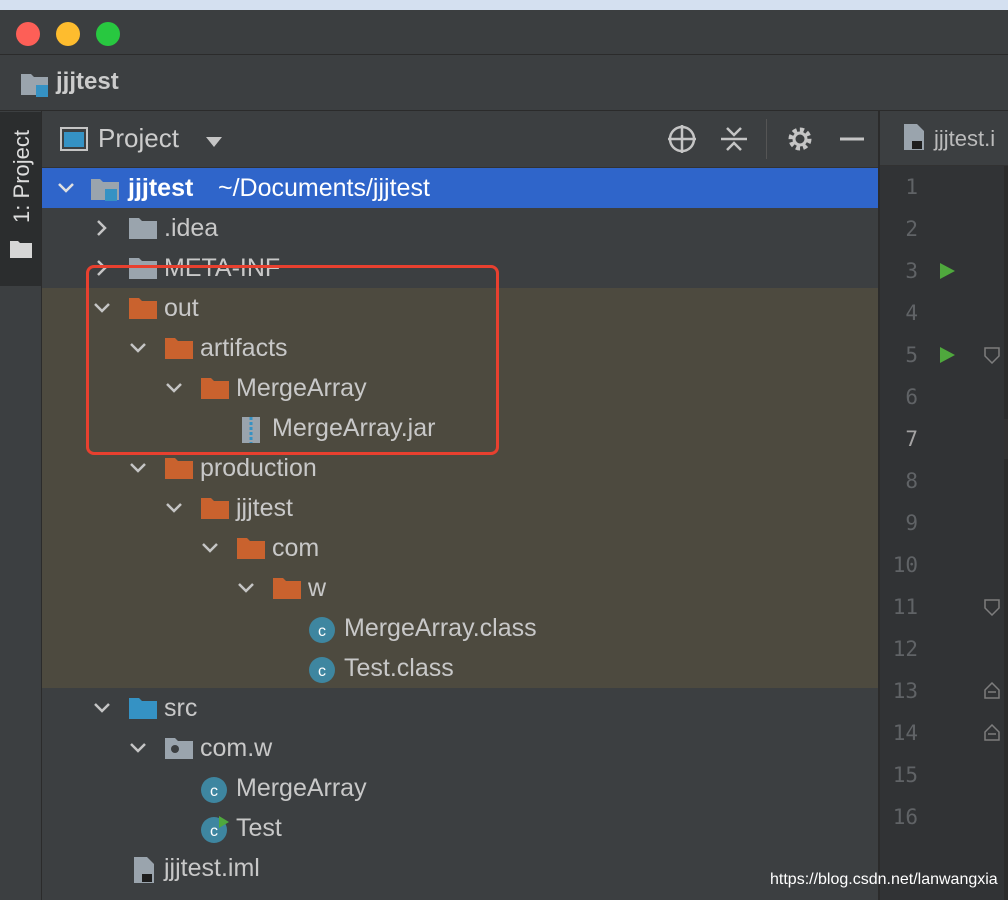  I want to click on source-folder-icon, so click(143, 710).